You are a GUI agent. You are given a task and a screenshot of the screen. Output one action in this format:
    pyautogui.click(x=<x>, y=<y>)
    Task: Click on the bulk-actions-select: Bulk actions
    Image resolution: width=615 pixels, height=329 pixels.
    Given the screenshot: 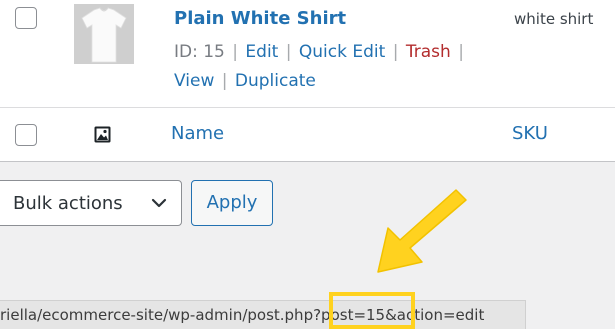 What is the action you would take?
    pyautogui.click(x=91, y=203)
    